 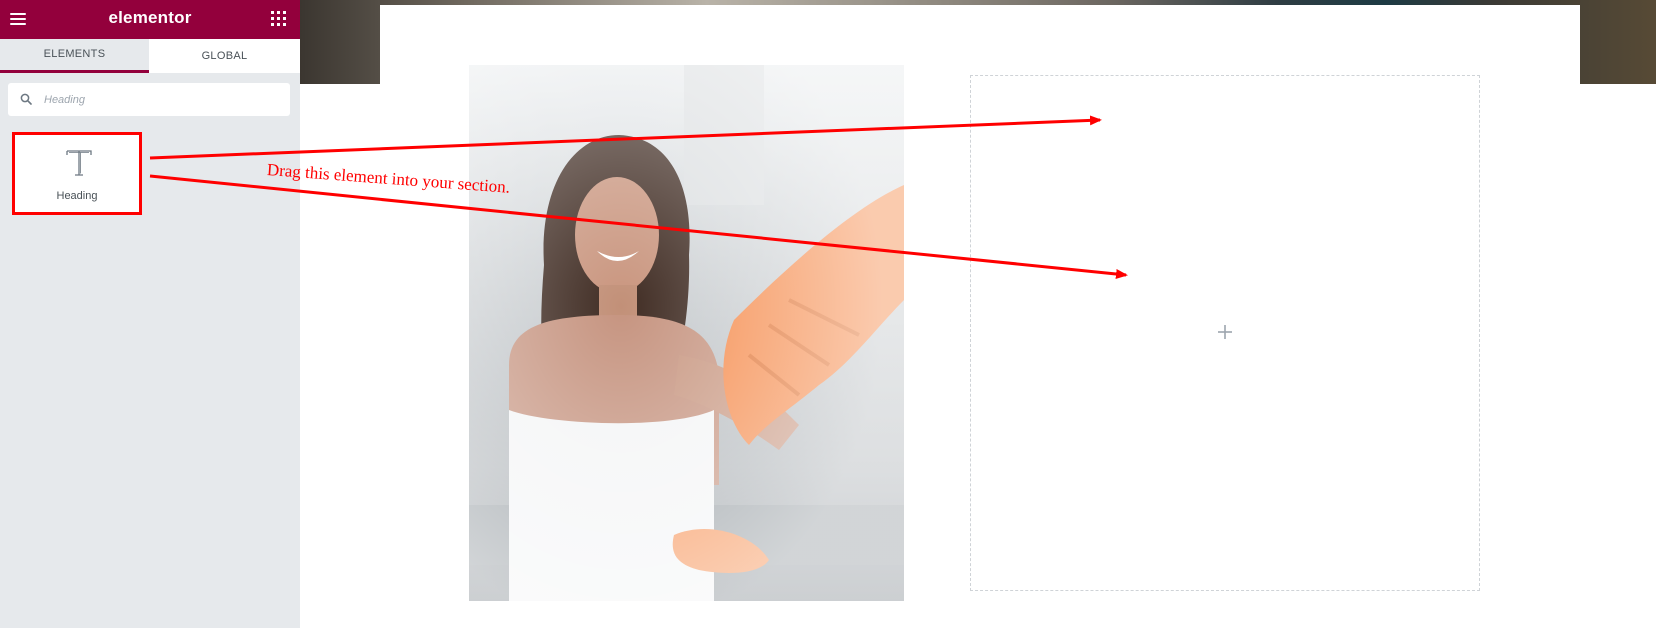 What do you see at coordinates (279, 19) in the screenshot?
I see `widgets-grid-icon` at bounding box center [279, 19].